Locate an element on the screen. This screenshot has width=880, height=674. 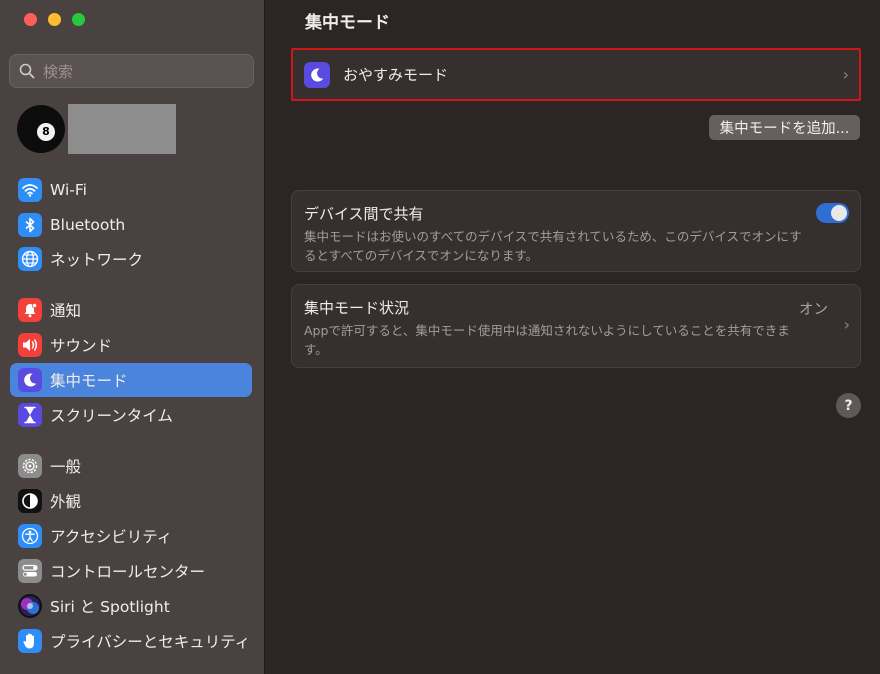
sidebar-item-label: 集中モード is located at coordinates (89, 381).